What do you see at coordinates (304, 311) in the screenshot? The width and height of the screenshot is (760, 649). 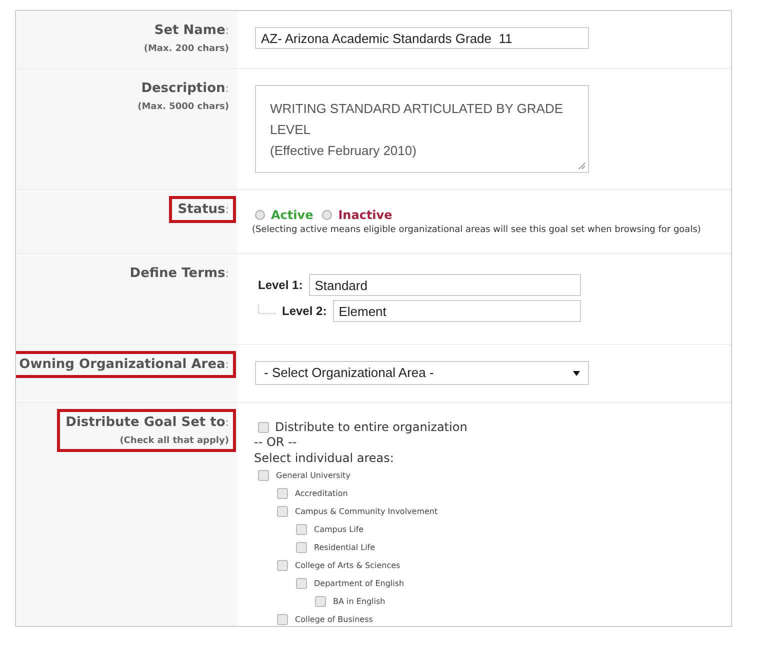 I see `level-label: Level 2:` at bounding box center [304, 311].